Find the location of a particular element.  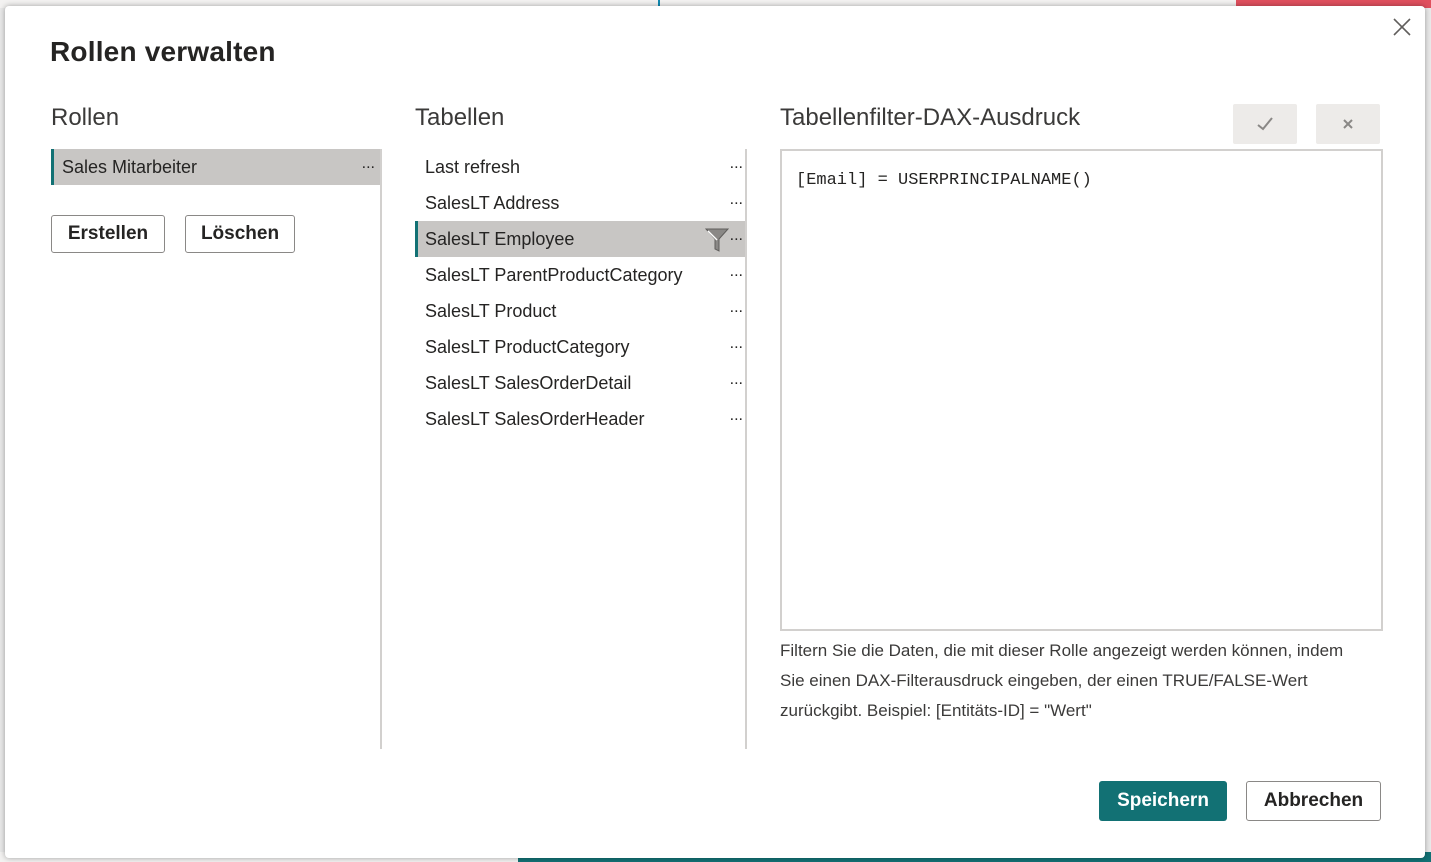

tables-heading: Tabellen is located at coordinates (460, 117).